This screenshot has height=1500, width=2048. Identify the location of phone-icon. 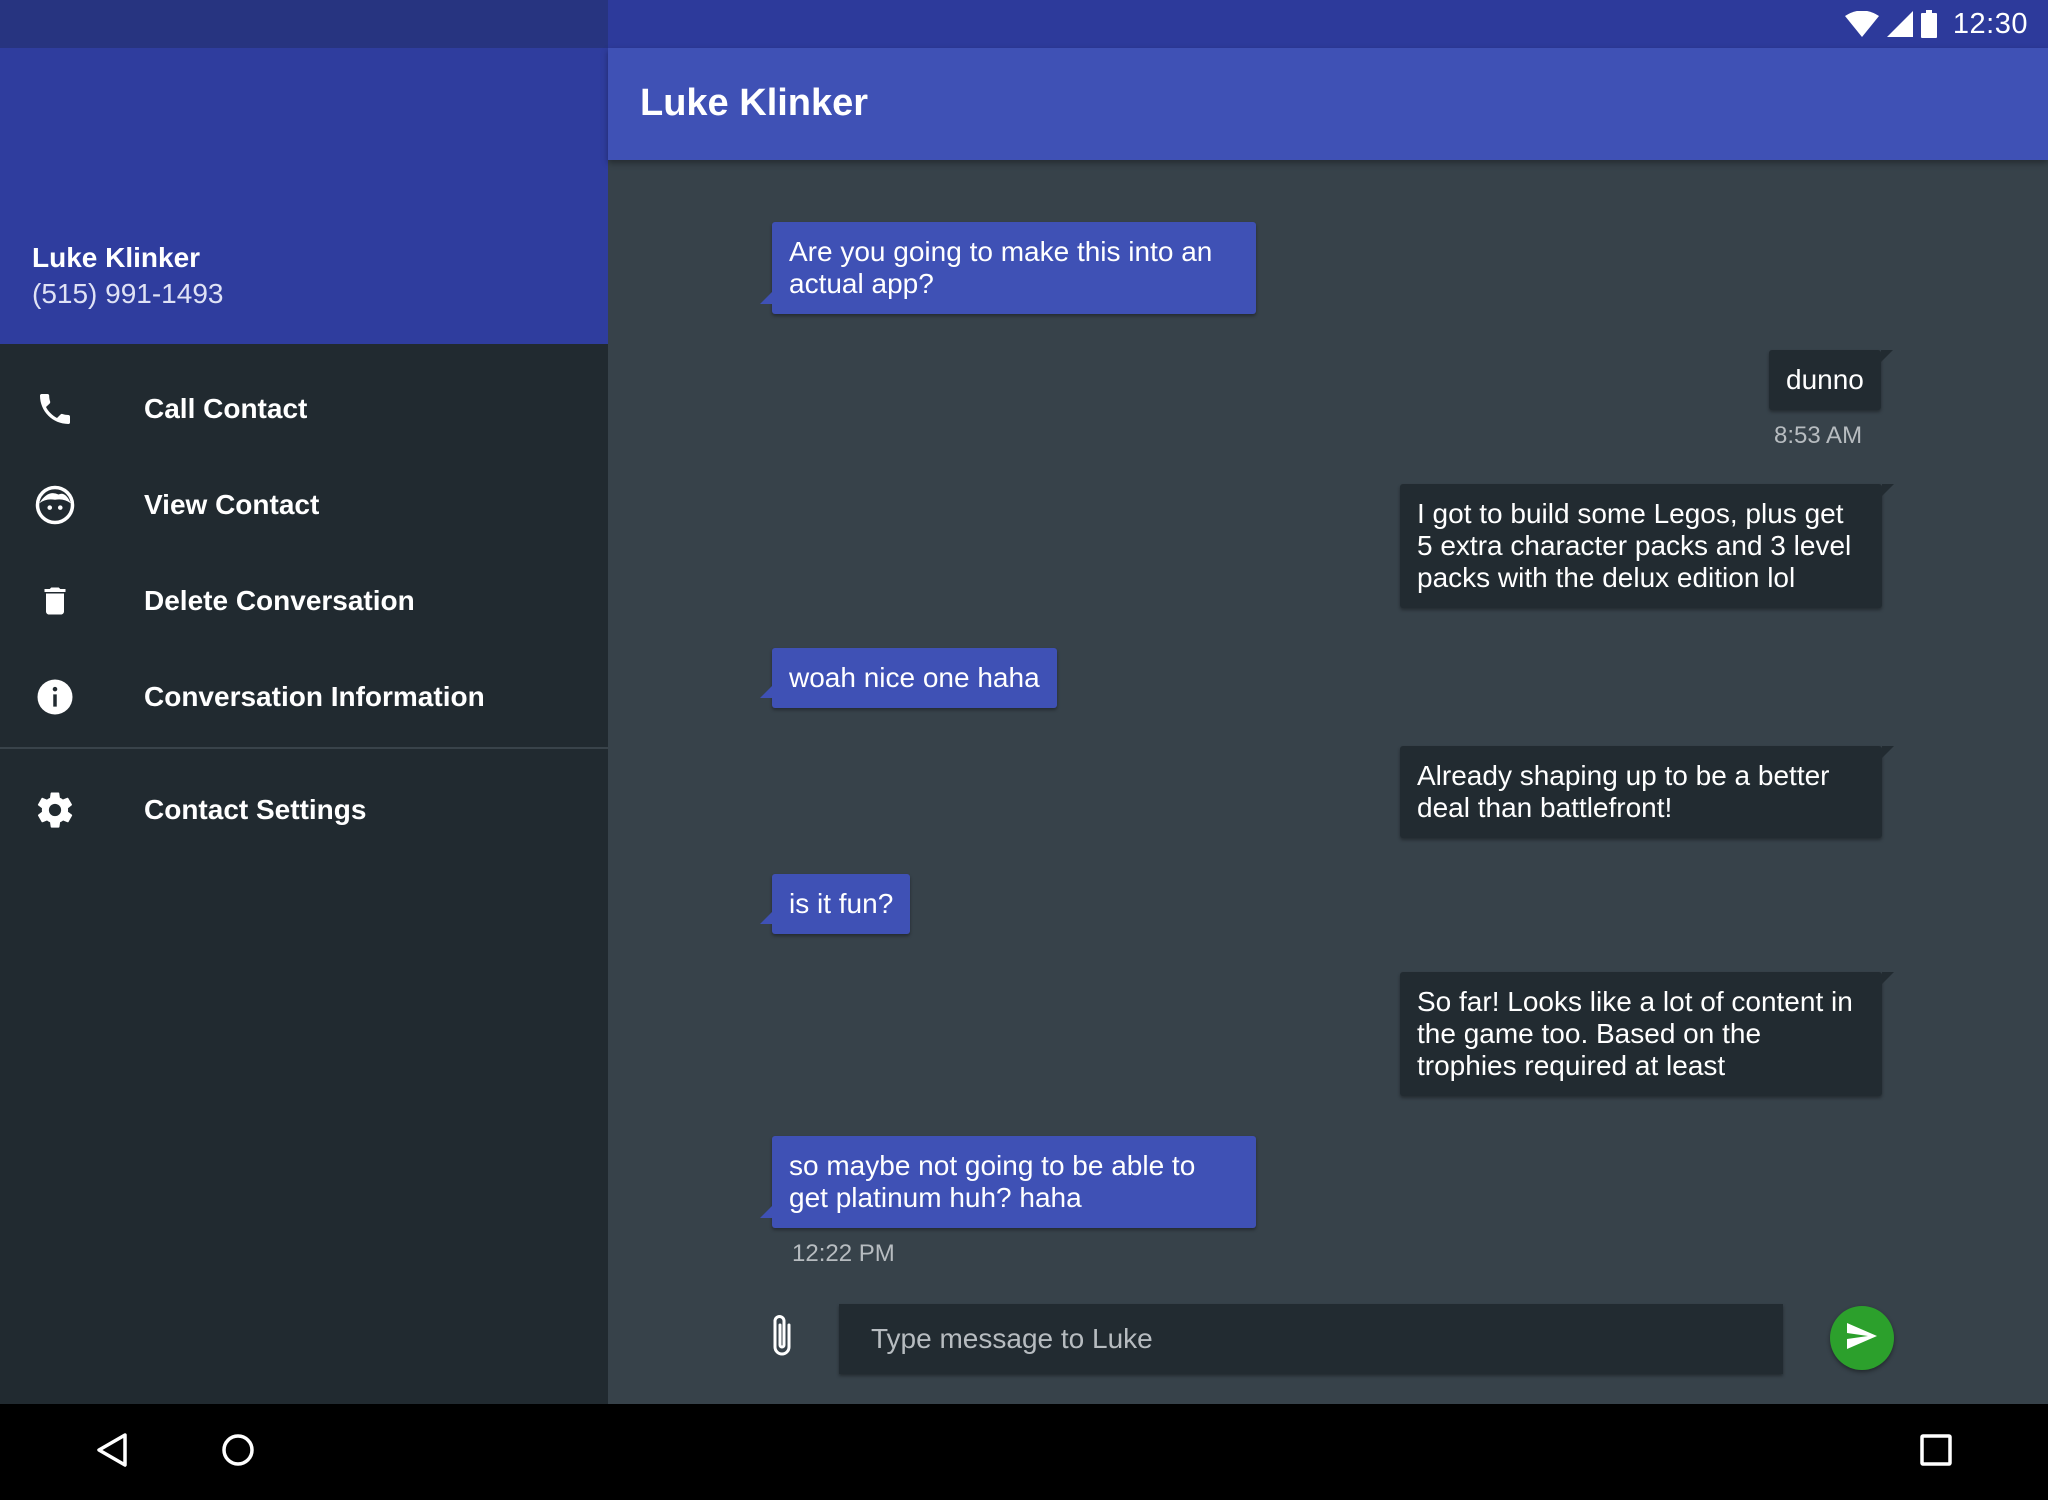
(55, 409).